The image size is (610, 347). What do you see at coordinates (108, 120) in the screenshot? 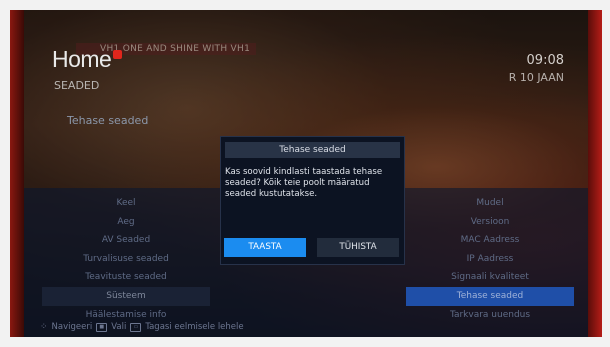
I see `current-setting-title: Tehase seaded` at bounding box center [108, 120].